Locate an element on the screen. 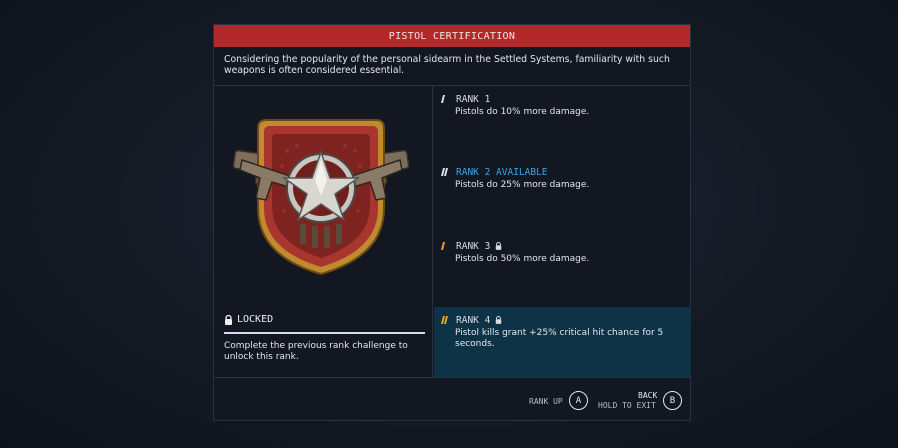 The height and width of the screenshot is (448, 898). lock-divider is located at coordinates (324, 333).